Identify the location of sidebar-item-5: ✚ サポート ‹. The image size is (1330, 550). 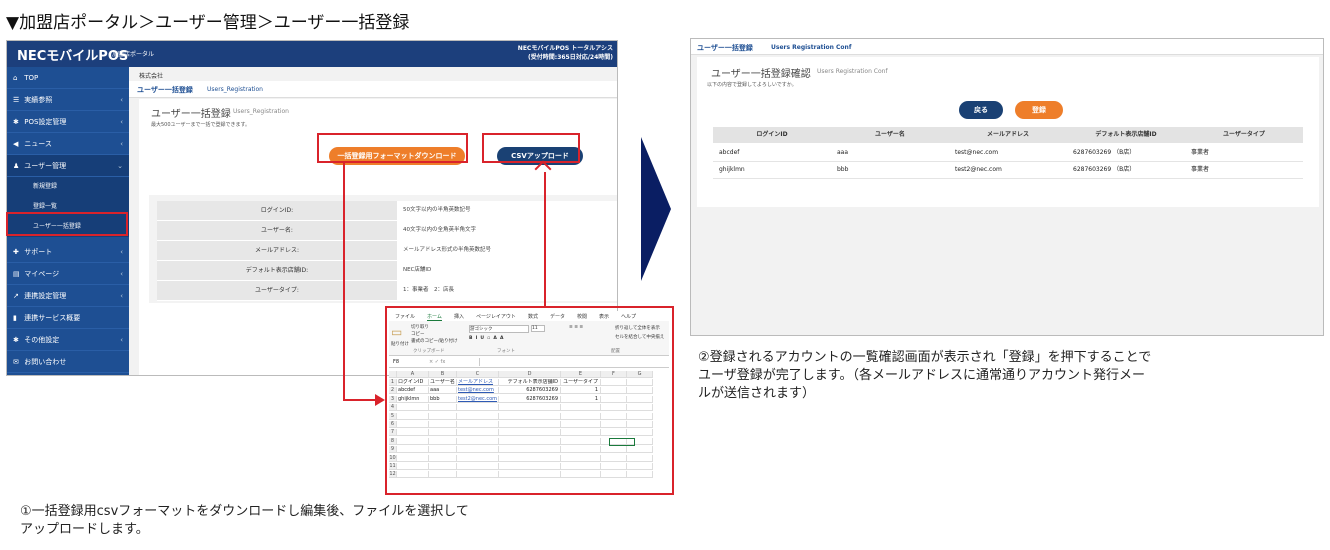
(68, 252).